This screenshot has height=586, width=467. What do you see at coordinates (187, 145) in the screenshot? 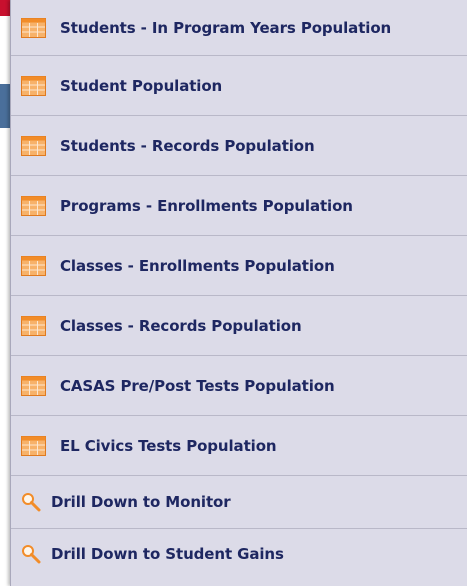
I see `menu-item-label: Students - Records Population` at bounding box center [187, 145].